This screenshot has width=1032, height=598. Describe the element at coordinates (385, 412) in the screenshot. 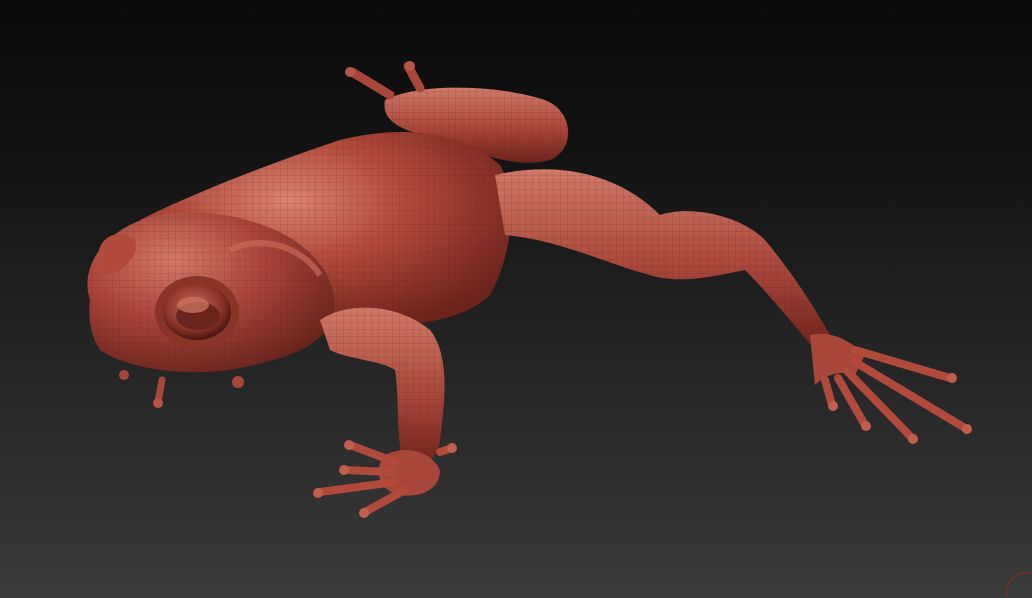

I see `frog-front-leg` at that location.